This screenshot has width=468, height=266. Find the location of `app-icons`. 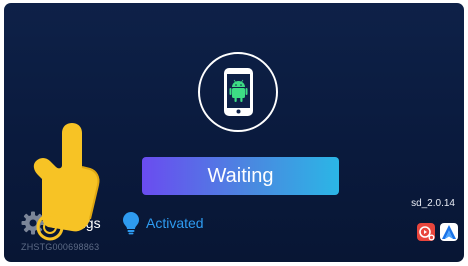

app-icons is located at coordinates (437, 232).